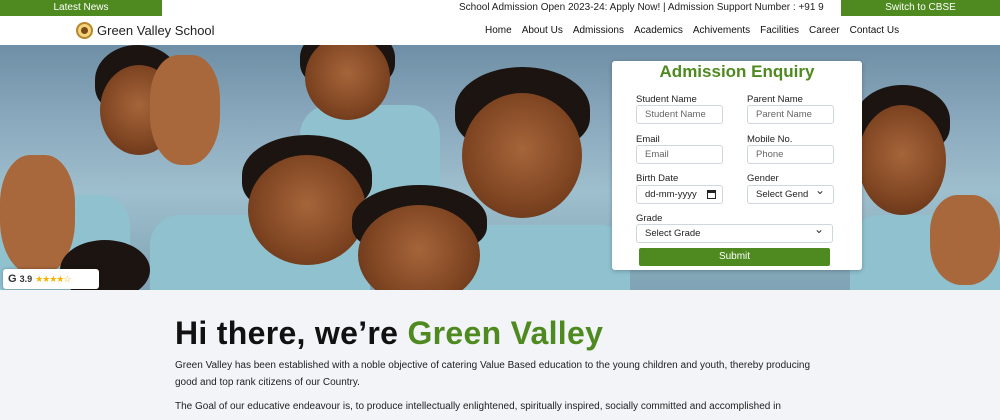  What do you see at coordinates (779, 30) in the screenshot?
I see `nav-facilities: Facilities` at bounding box center [779, 30].